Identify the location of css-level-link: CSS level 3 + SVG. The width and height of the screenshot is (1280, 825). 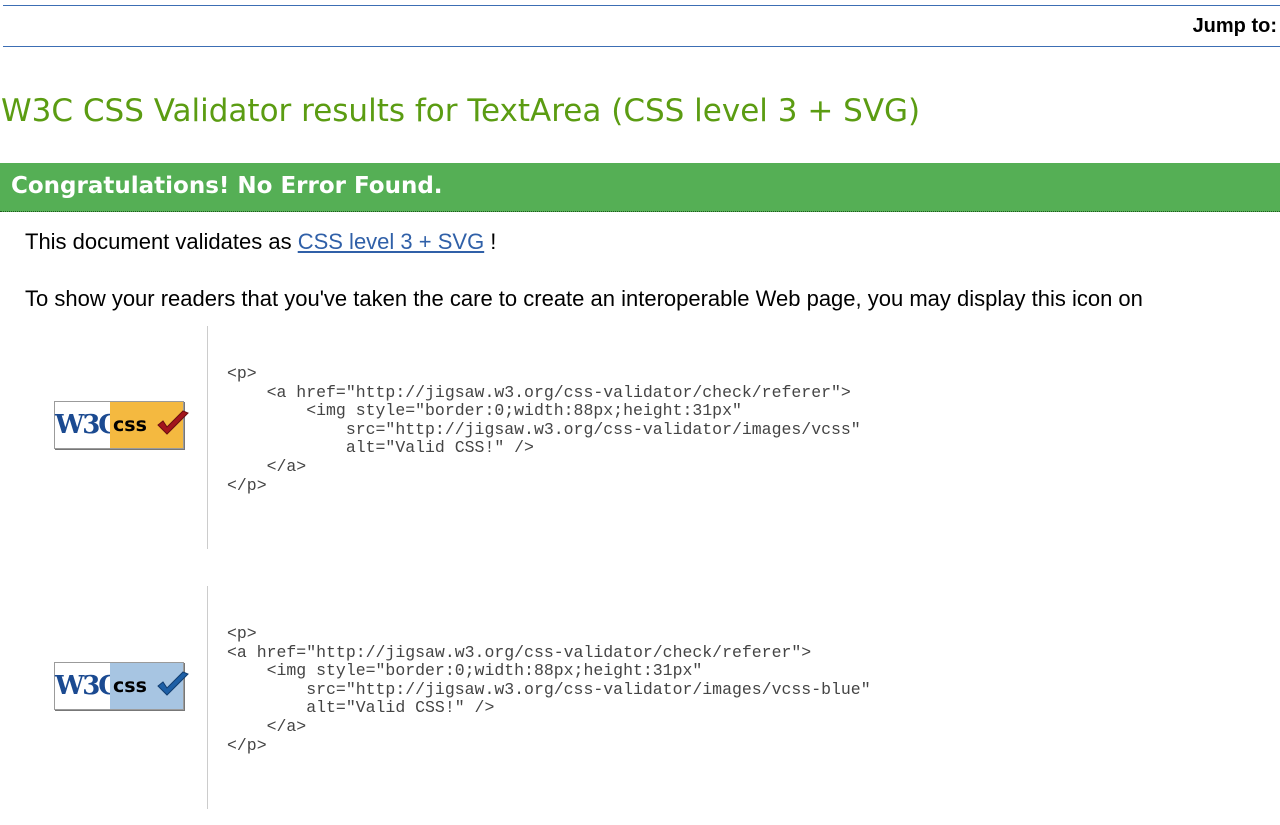
(391, 241).